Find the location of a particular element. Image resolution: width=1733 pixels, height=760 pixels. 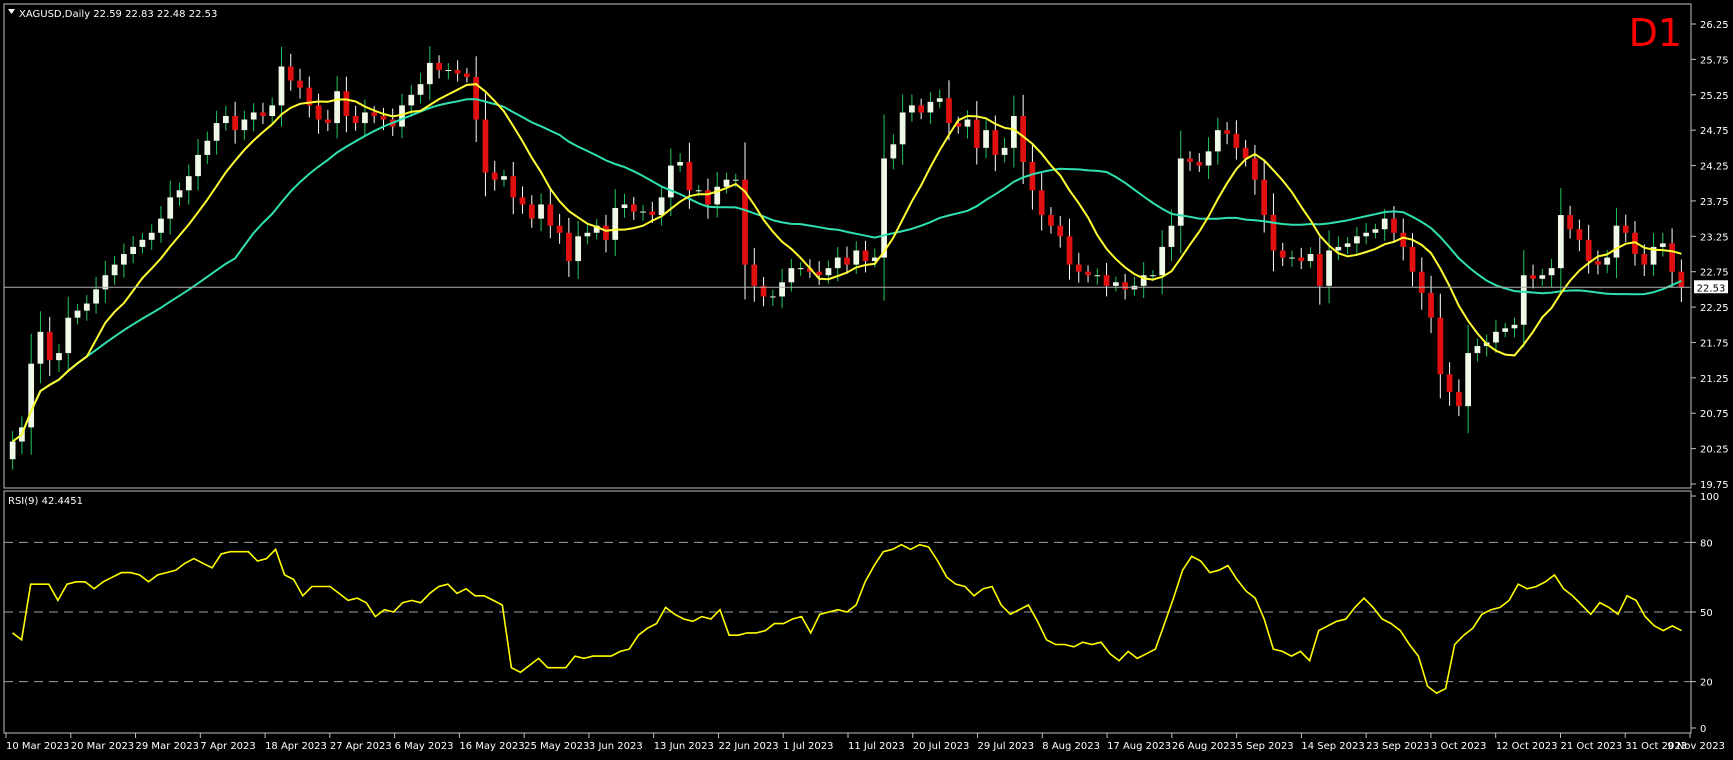

price-tick-label: 22.25 is located at coordinates (1714, 308).